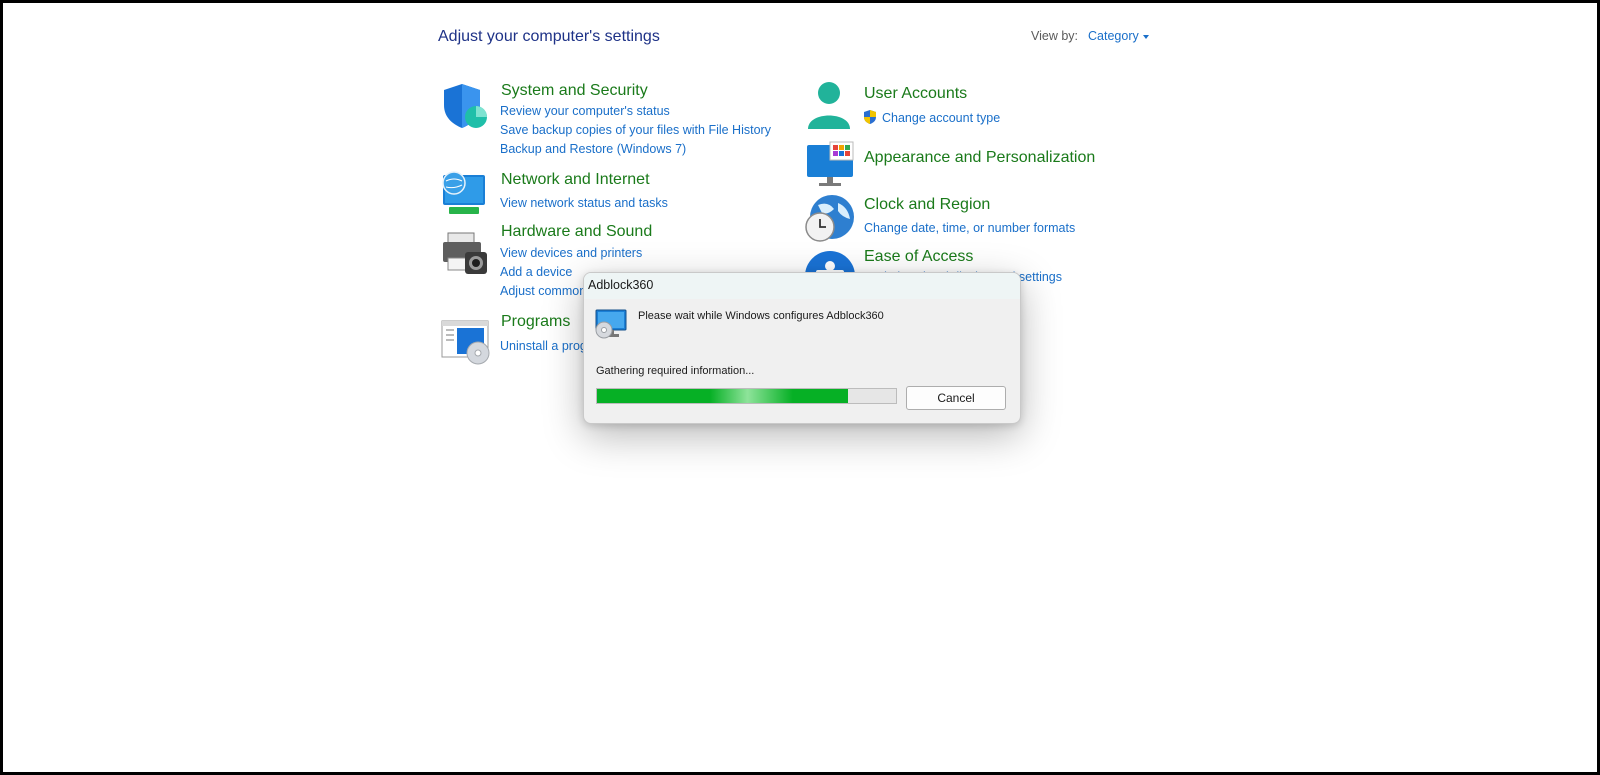 Image resolution: width=1600 pixels, height=775 pixels. What do you see at coordinates (576, 232) in the screenshot?
I see `hardware-title: Hardware and Sound` at bounding box center [576, 232].